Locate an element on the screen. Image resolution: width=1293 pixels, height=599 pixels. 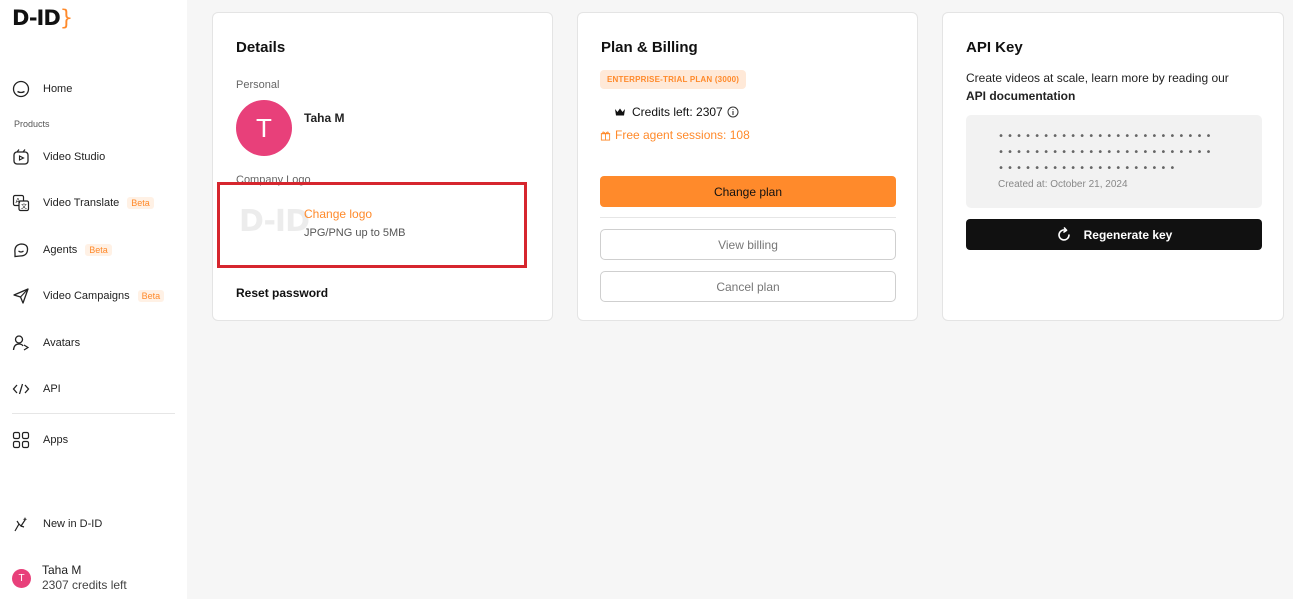
refresh-icon is located at coordinates (1063, 233).